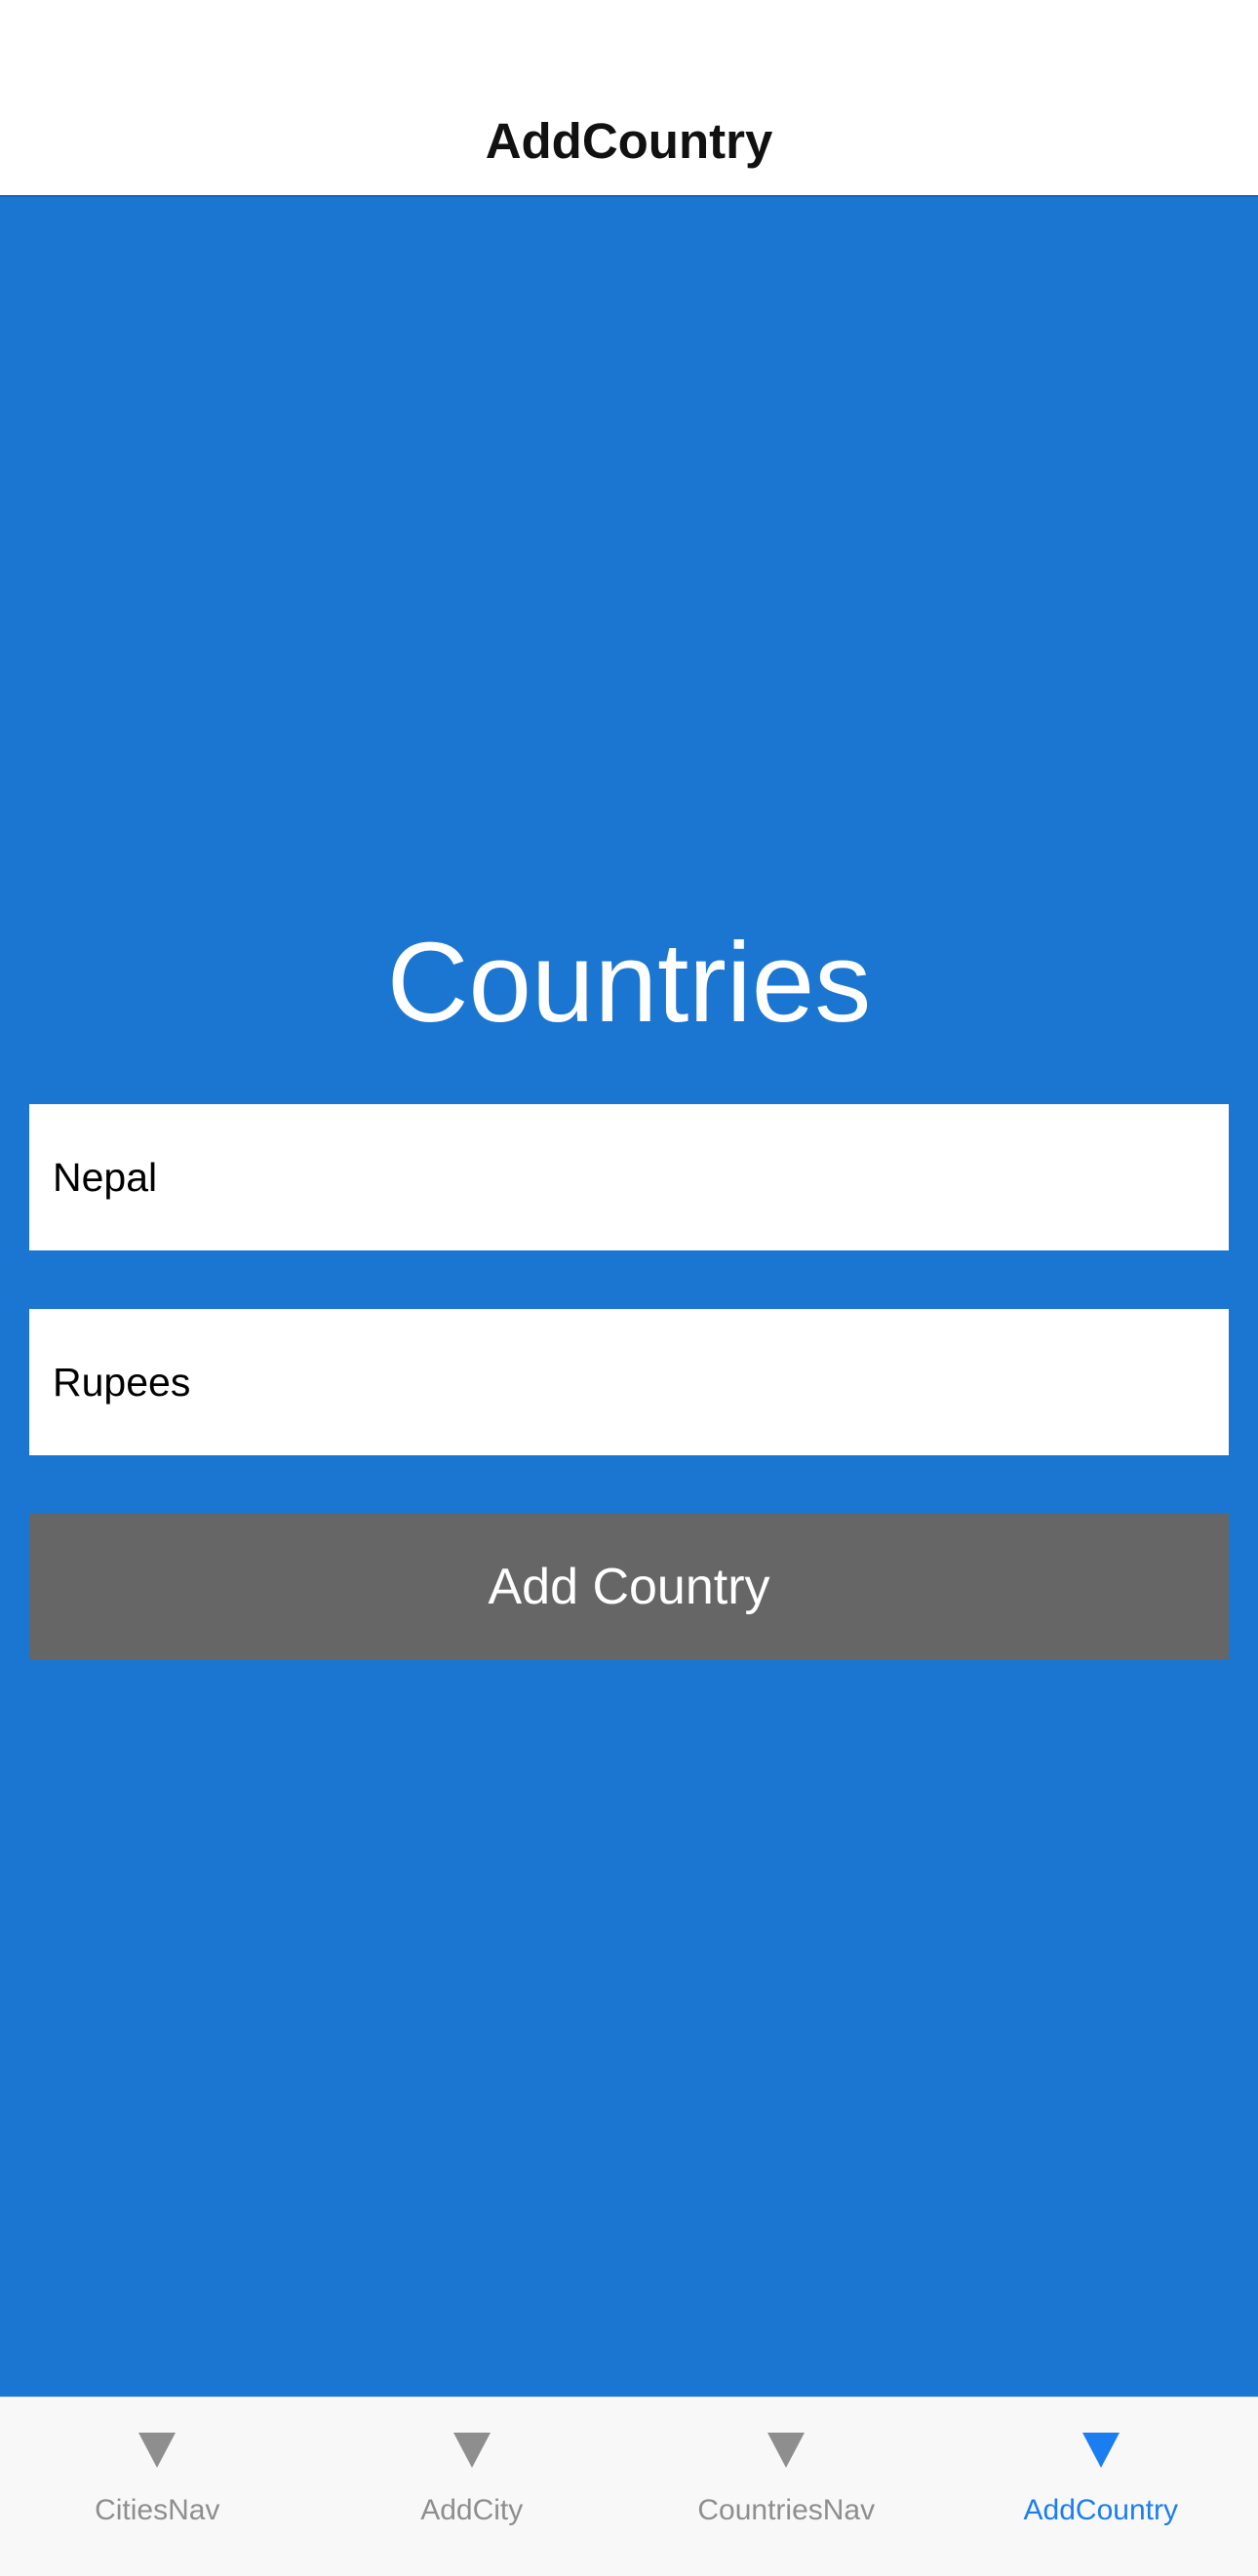 This screenshot has height=2576, width=1258. I want to click on tab-label: AddCity, so click(472, 2510).